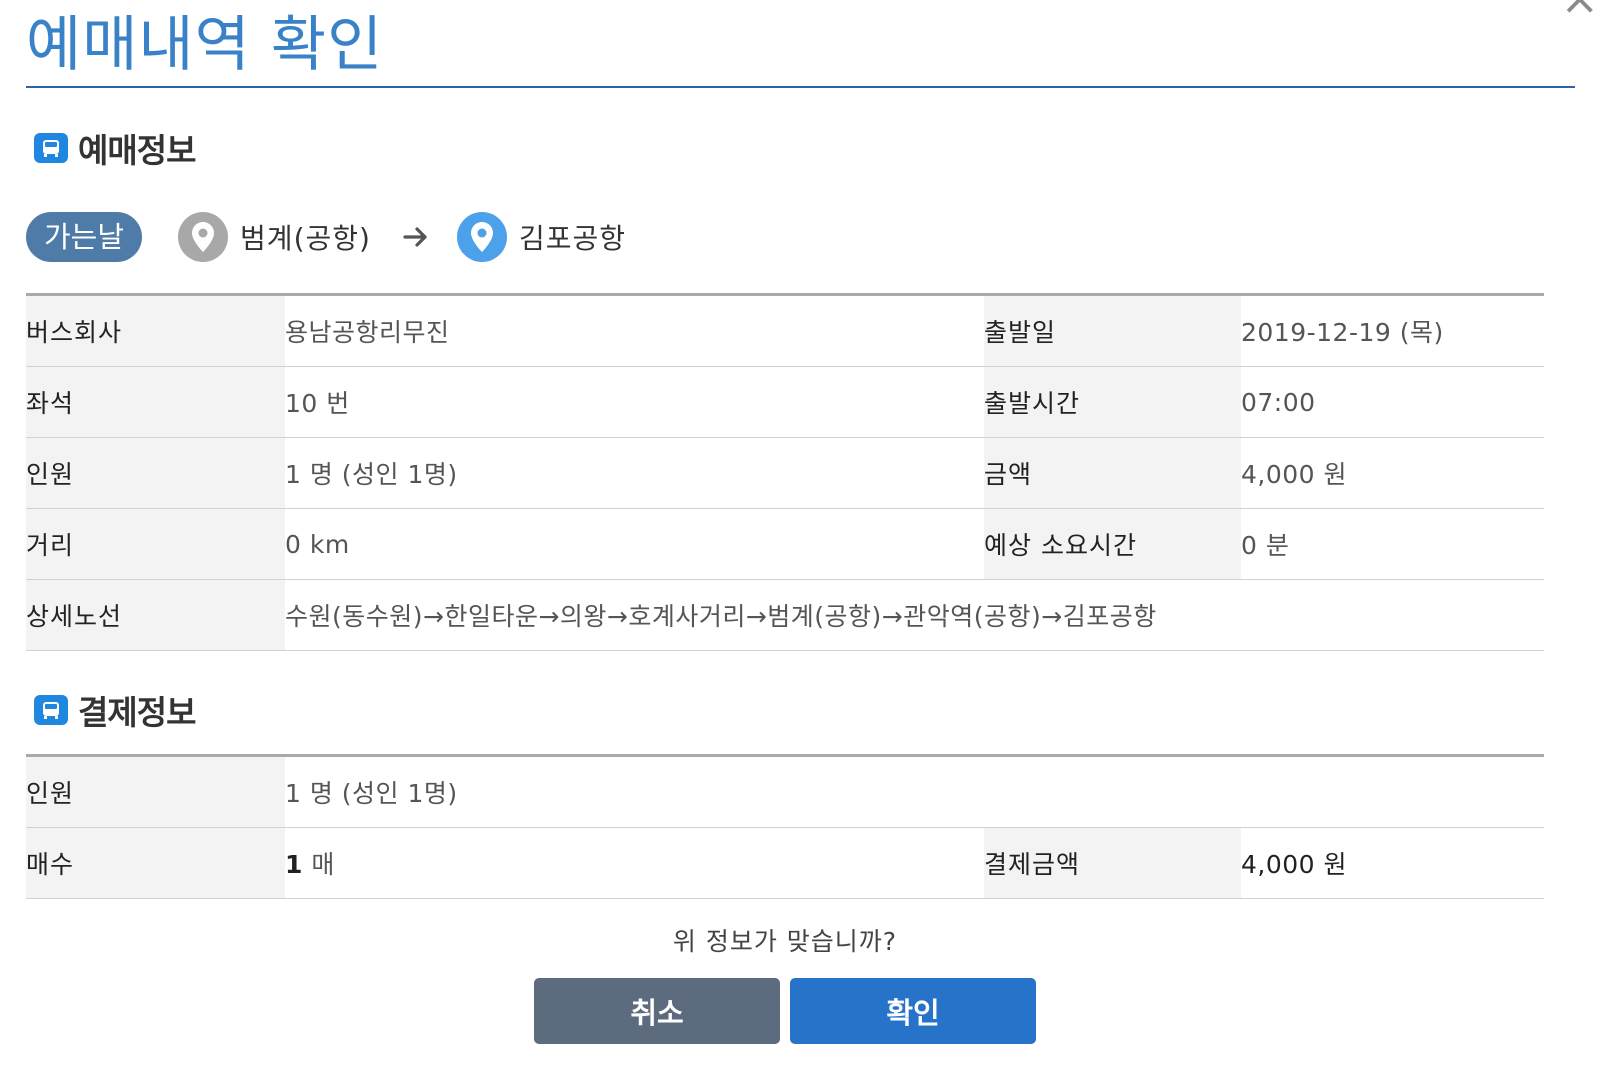 Image resolution: width=1599 pixels, height=1089 pixels. Describe the element at coordinates (634, 473) in the screenshot. I see `passengers-value: 1 명 (성인 1명)` at that location.